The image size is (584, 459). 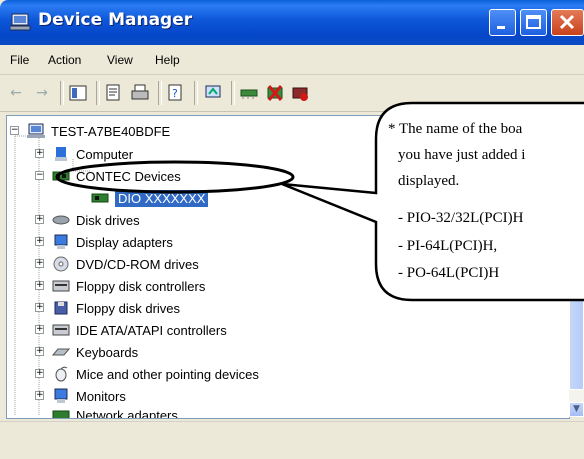 What do you see at coordinates (462, 155) in the screenshot?
I see `callout-line: you have just added i` at bounding box center [462, 155].